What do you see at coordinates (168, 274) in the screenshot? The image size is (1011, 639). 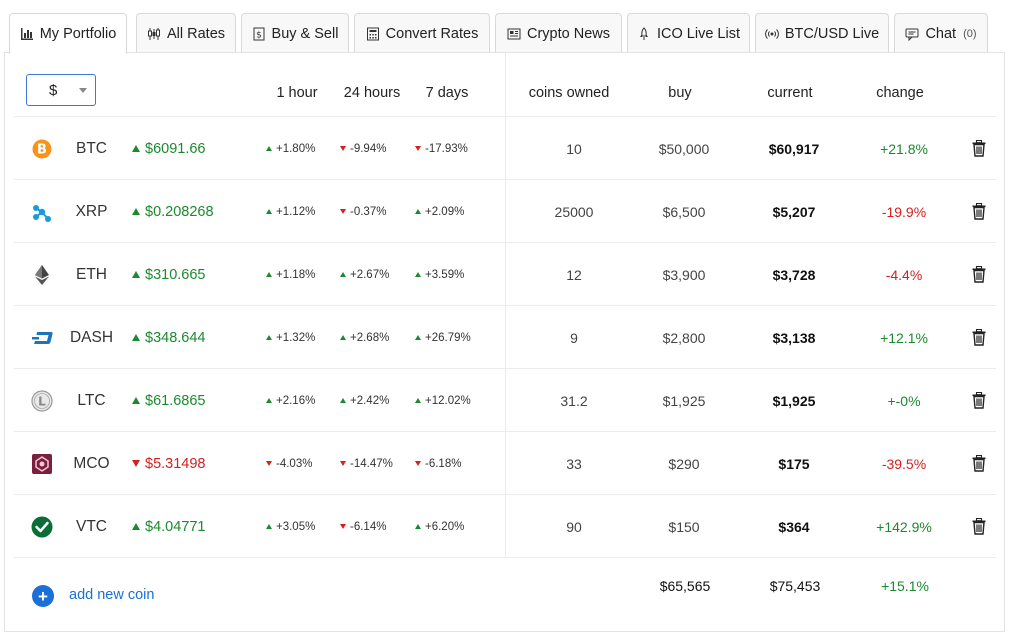 I see `coin-price: $310.665` at bounding box center [168, 274].